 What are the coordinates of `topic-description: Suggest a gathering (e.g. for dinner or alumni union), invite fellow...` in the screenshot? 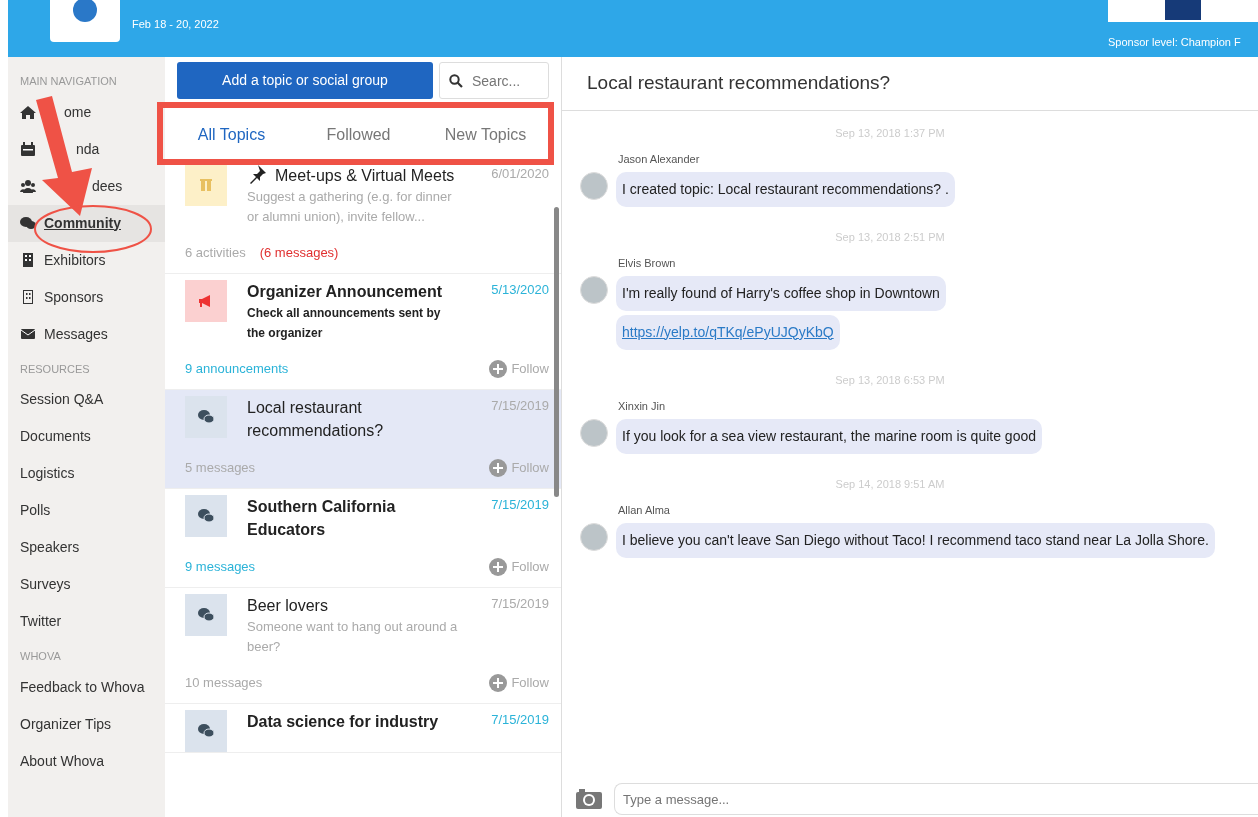 It's located at (350, 207).